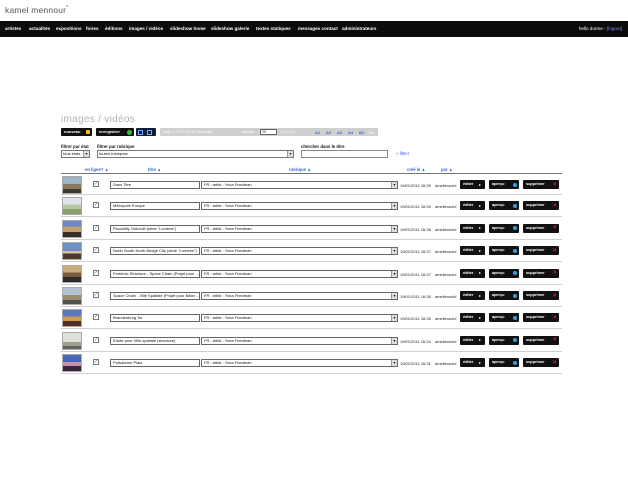  I want to click on per-page-select: 20, so click(268, 132).